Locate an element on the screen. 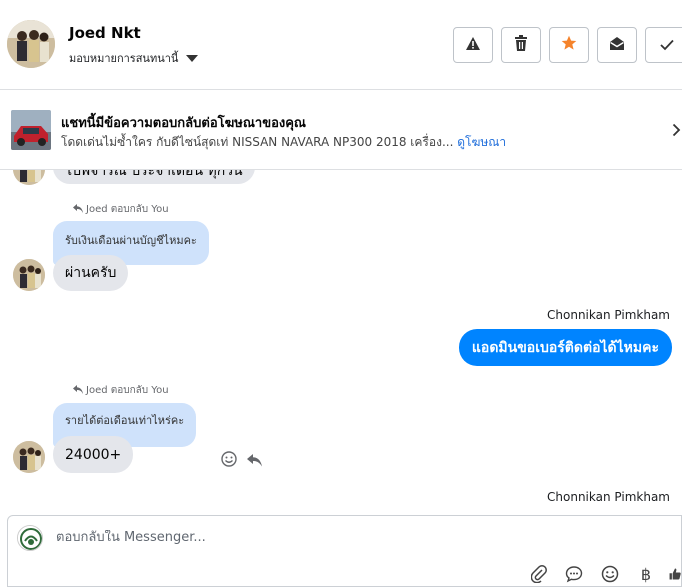 Image resolution: width=682 pixels, height=587 pixels. delete-button is located at coordinates (521, 45).